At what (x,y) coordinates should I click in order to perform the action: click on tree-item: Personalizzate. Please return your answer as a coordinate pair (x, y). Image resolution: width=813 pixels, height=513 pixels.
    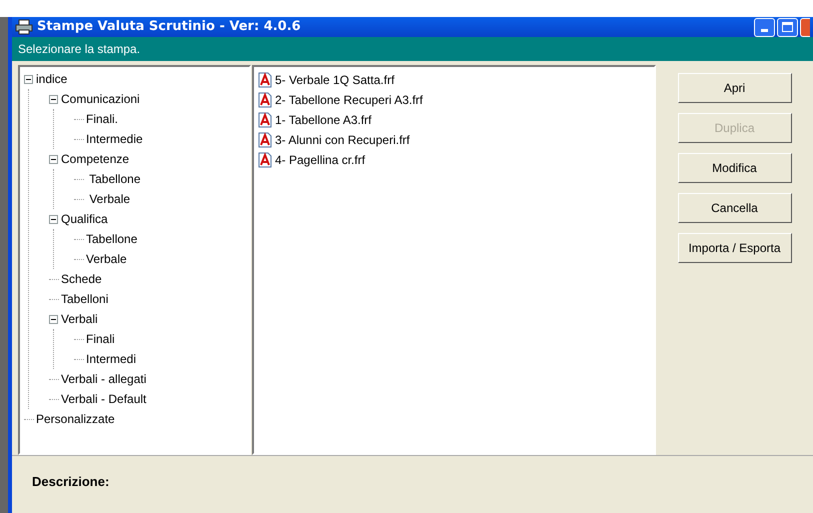
    Looking at the image, I should click on (75, 419).